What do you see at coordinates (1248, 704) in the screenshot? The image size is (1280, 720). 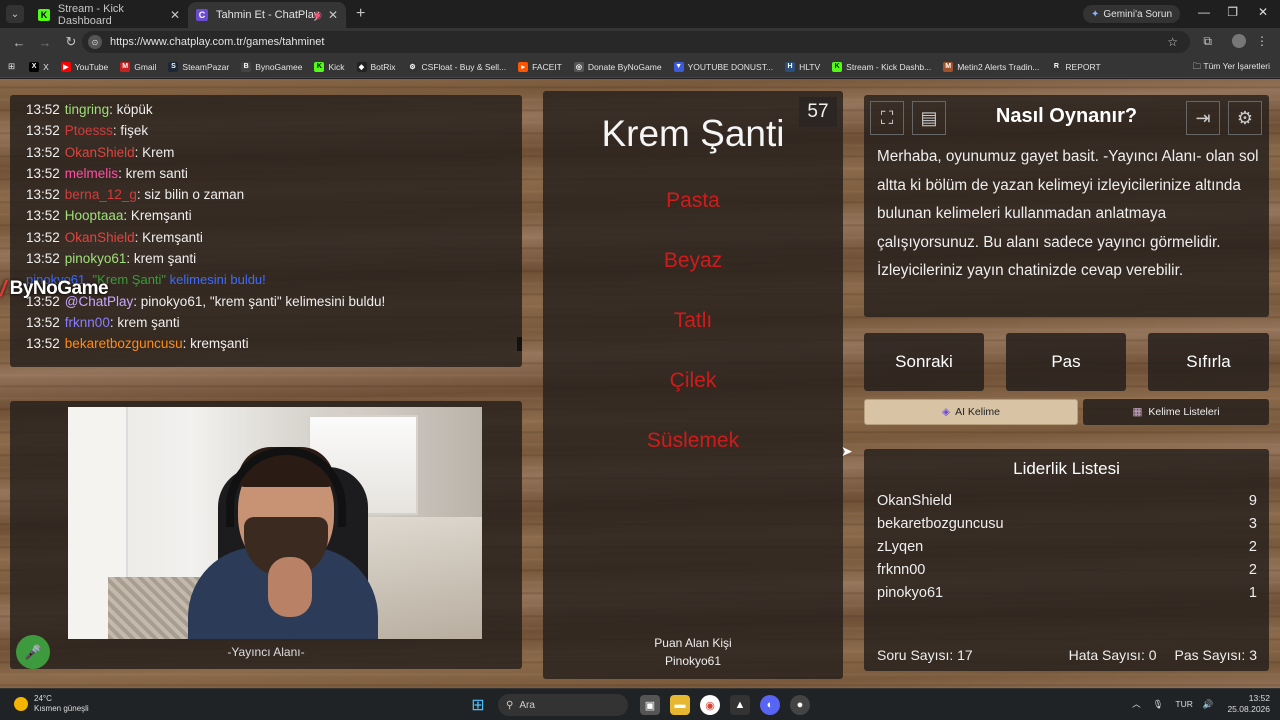 I see `clock: 13:52 25.08.2026` at bounding box center [1248, 704].